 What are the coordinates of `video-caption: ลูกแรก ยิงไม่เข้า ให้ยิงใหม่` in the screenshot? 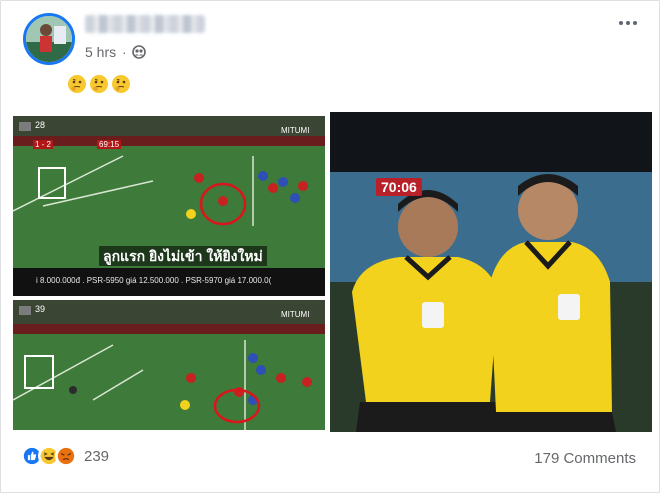 It's located at (183, 256).